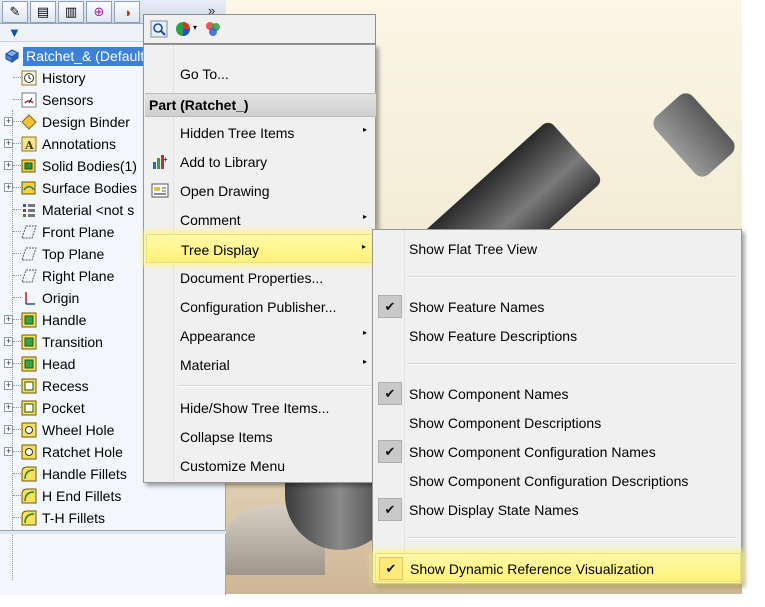 Image resolution: width=765 pixels, height=607 pixels. I want to click on menu-item-label: Open Drawing, so click(225, 191).